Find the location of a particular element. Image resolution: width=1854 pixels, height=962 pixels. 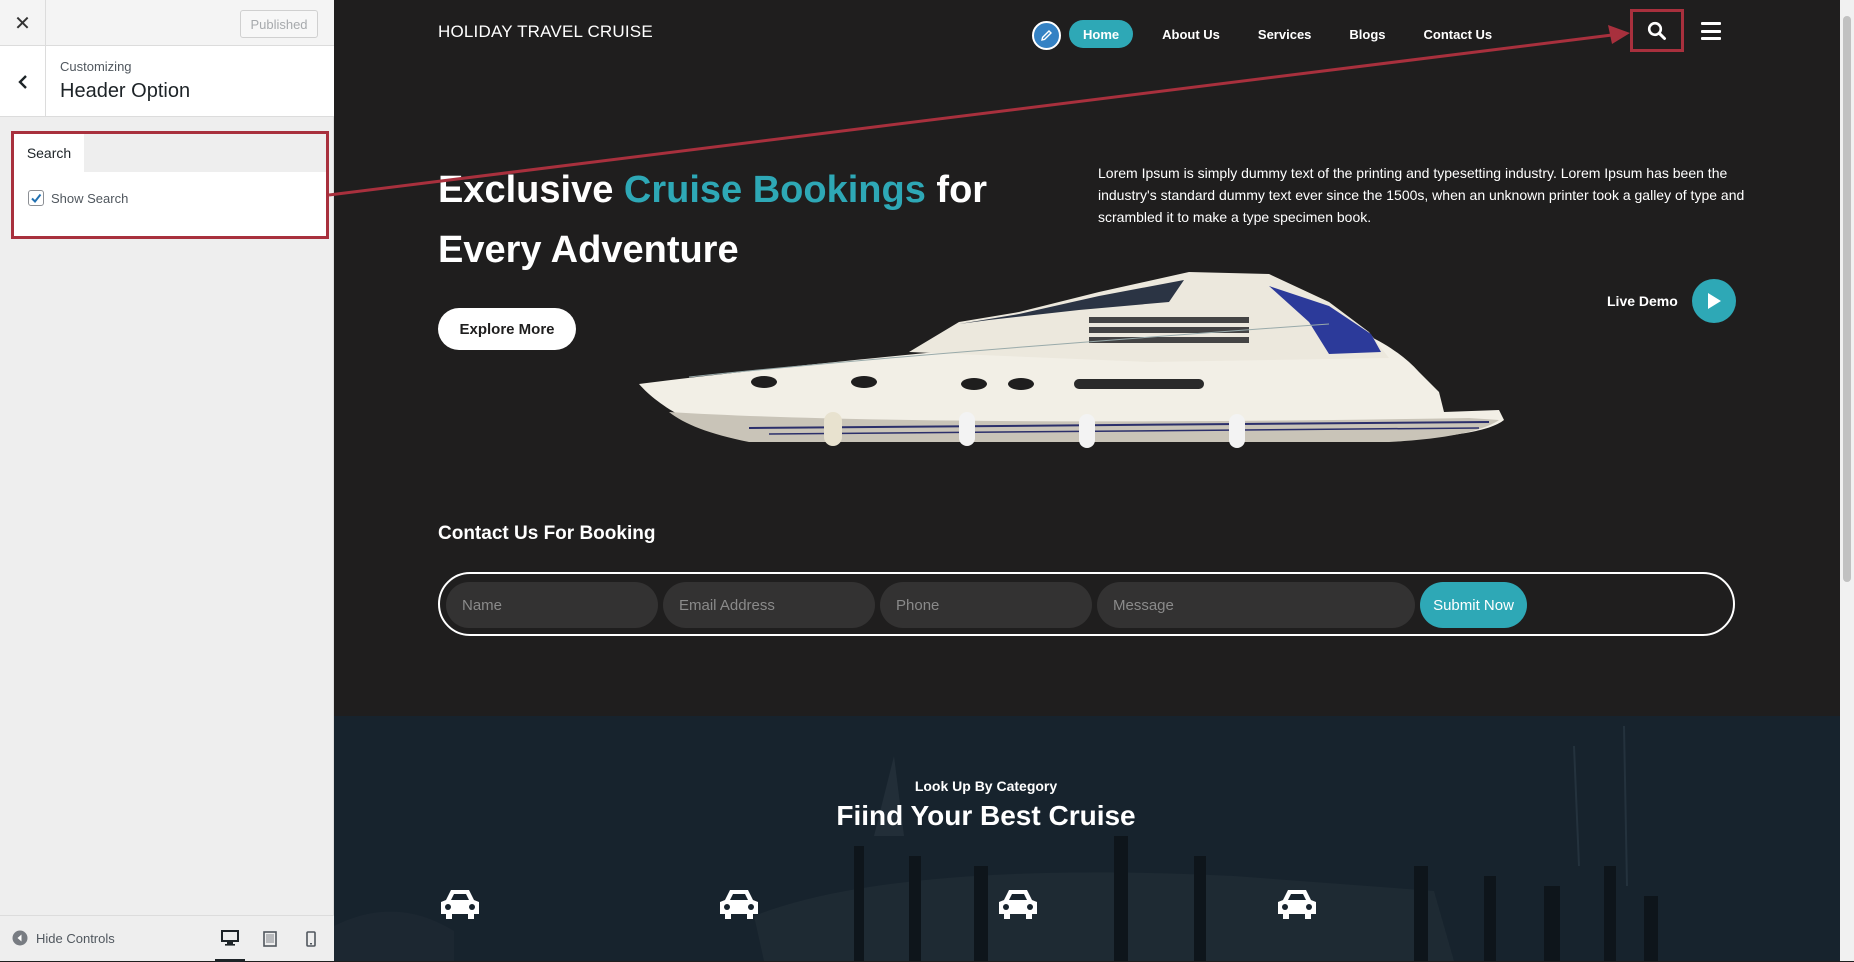

nav-item-home: Home is located at coordinates (1101, 34).